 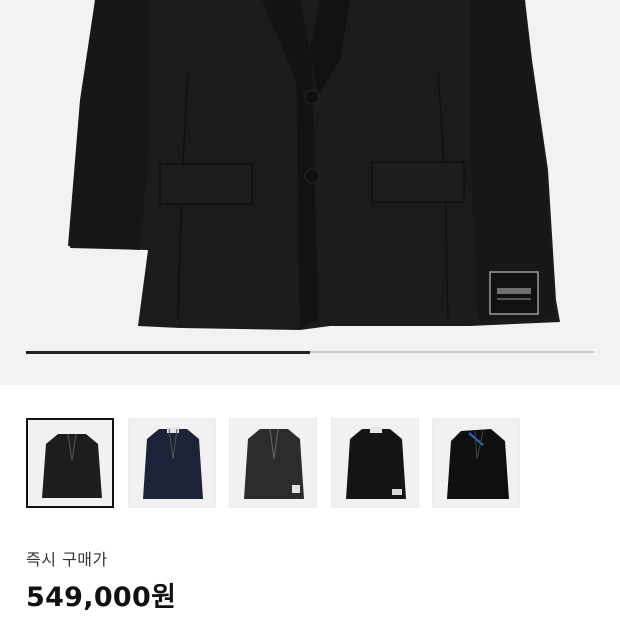 I want to click on thumbnail-list, so click(x=310, y=463).